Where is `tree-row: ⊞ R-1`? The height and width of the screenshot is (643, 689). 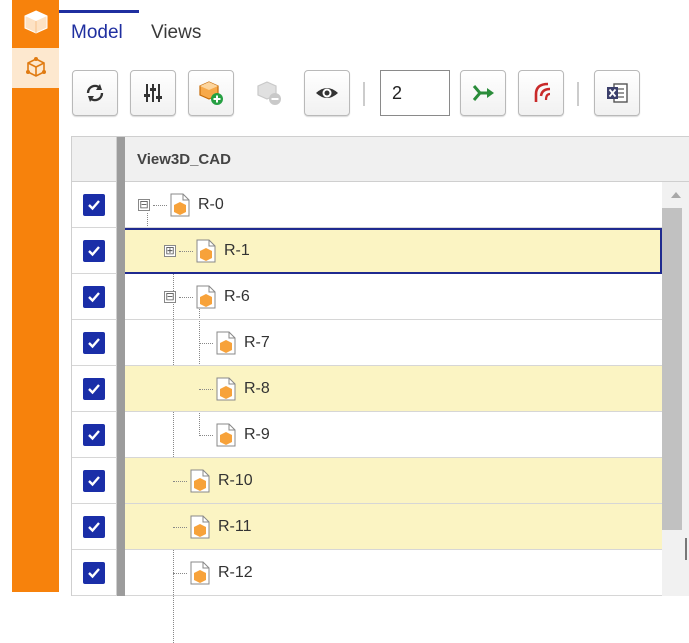
tree-row: ⊞ R-1 is located at coordinates (367, 251).